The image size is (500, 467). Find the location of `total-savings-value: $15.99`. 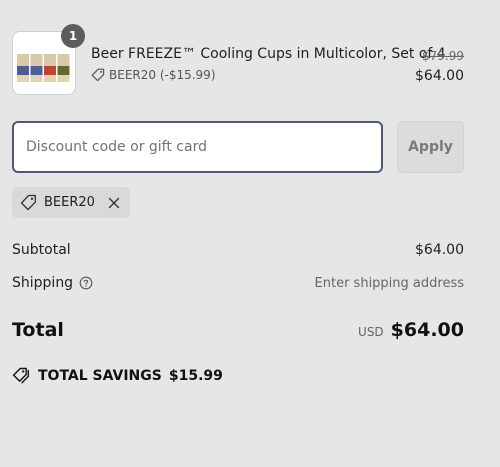

total-savings-value: $15.99 is located at coordinates (195, 375).